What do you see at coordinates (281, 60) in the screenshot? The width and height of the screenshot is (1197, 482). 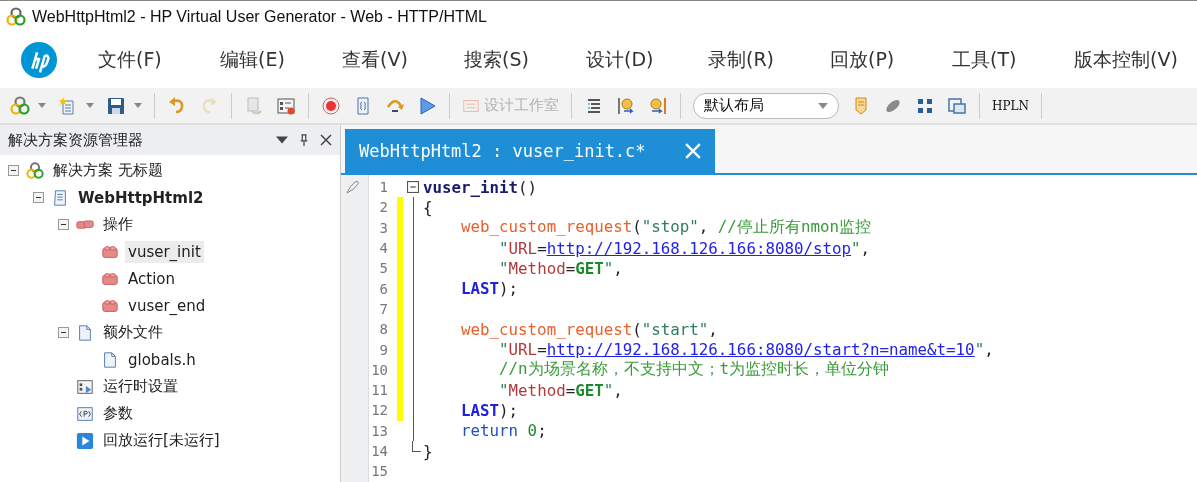 I see `menu-item: 编辑(E)` at bounding box center [281, 60].